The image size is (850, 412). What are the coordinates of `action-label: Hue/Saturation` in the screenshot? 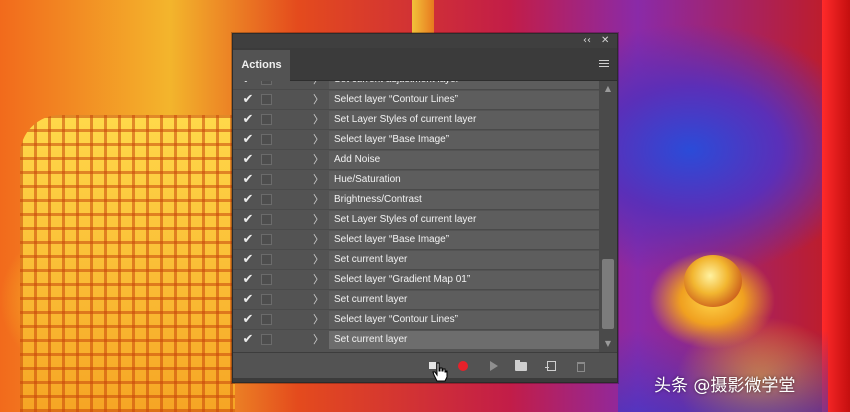 It's located at (464, 180).